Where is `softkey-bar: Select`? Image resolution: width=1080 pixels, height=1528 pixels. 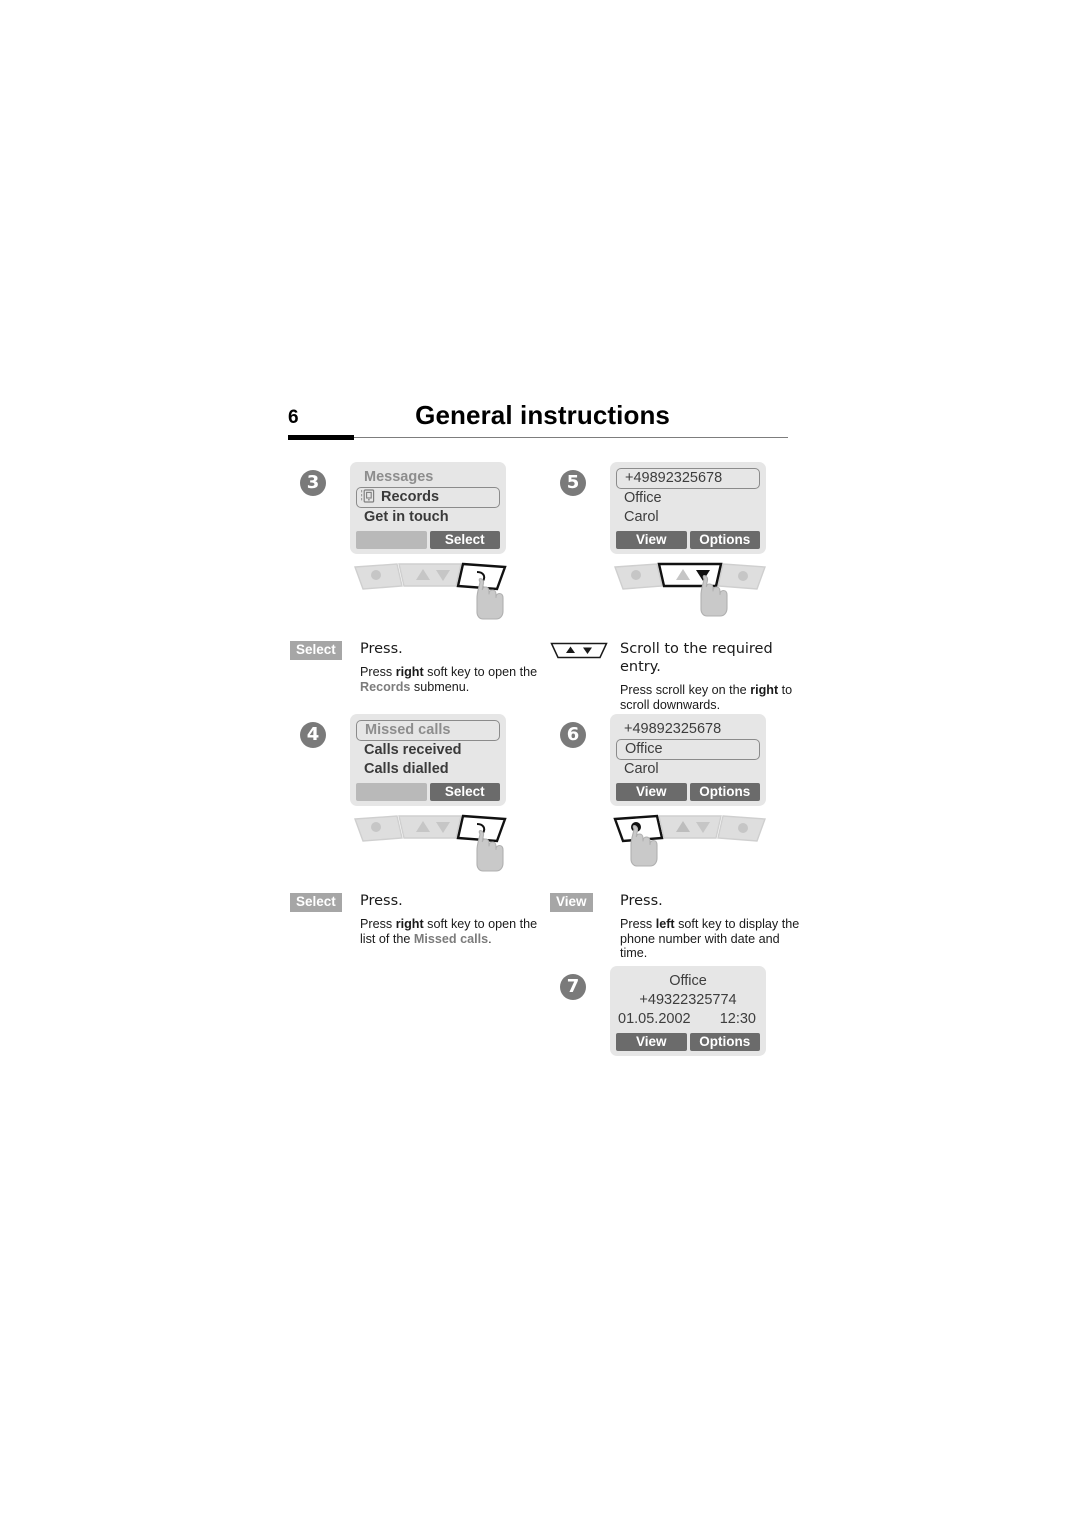 softkey-bar: Select is located at coordinates (428, 792).